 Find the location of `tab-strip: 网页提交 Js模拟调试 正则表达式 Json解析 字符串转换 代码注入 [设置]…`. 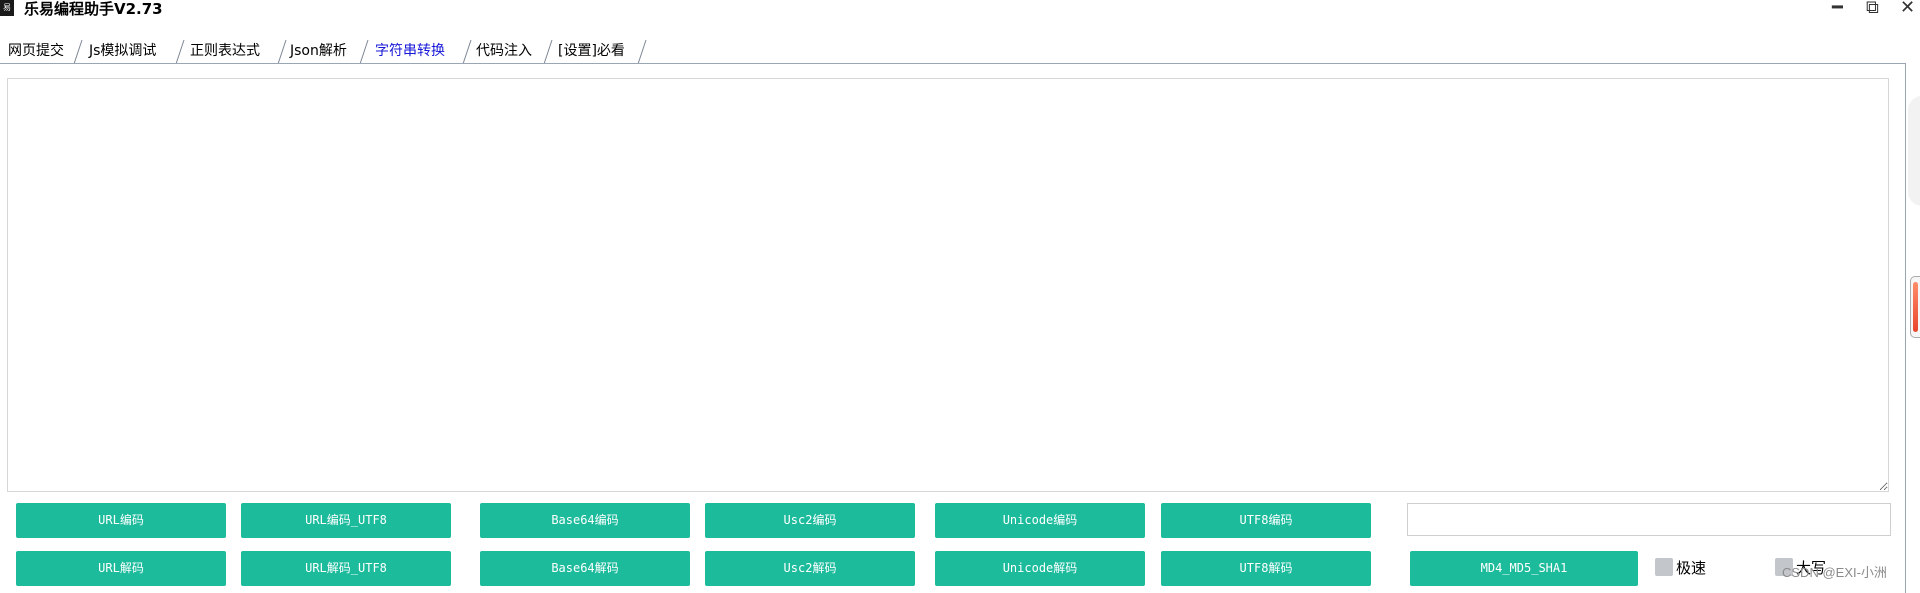

tab-strip: 网页提交 Js模拟调试 正则表达式 Json解析 字符串转换 代码注入 [设置]… is located at coordinates (330, 51).